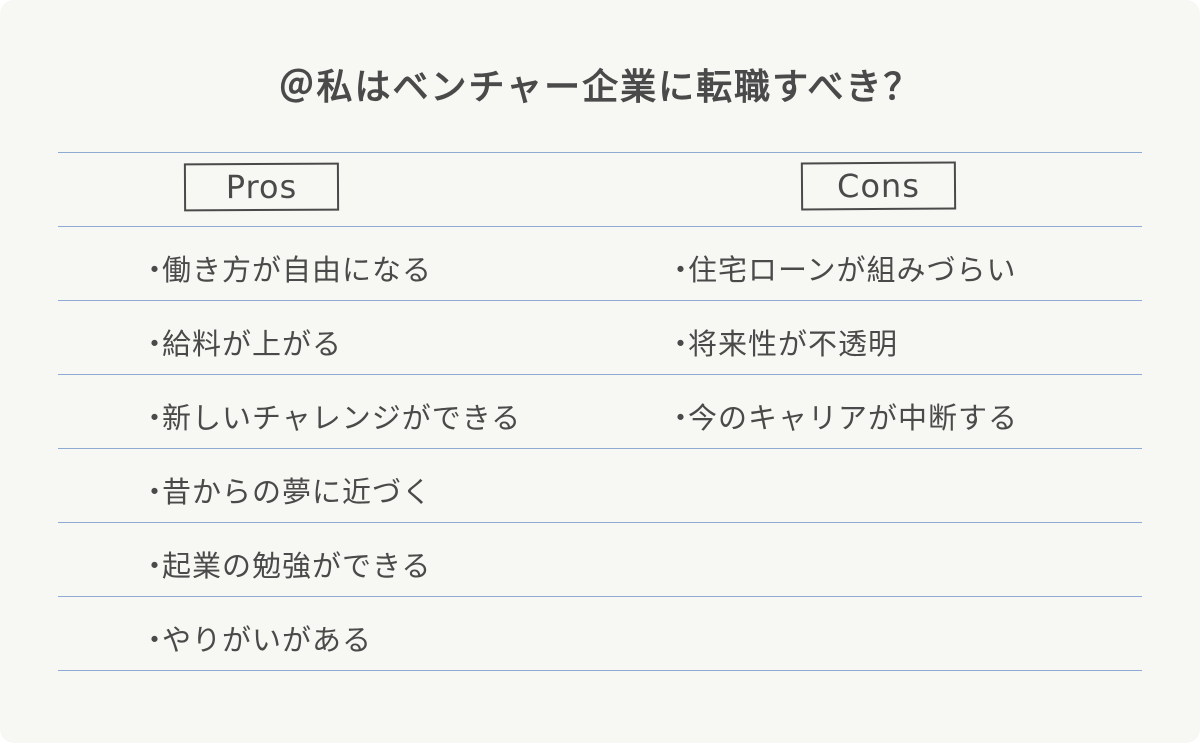 The height and width of the screenshot is (743, 1200). Describe the element at coordinates (286, 268) in the screenshot. I see `pros-item: ・働き方が自由になる` at that location.